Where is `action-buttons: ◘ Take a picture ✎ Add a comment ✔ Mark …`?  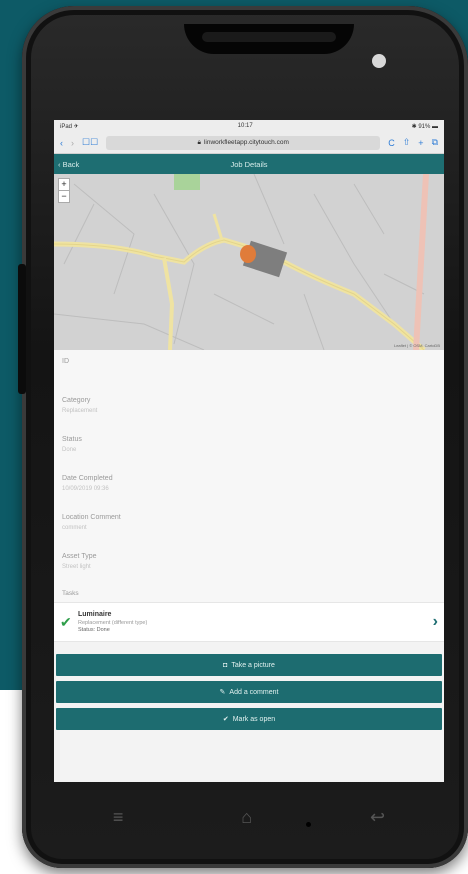
action-buttons: ◘ Take a picture ✎ Add a comment ✔ Mark … is located at coordinates (249, 686).